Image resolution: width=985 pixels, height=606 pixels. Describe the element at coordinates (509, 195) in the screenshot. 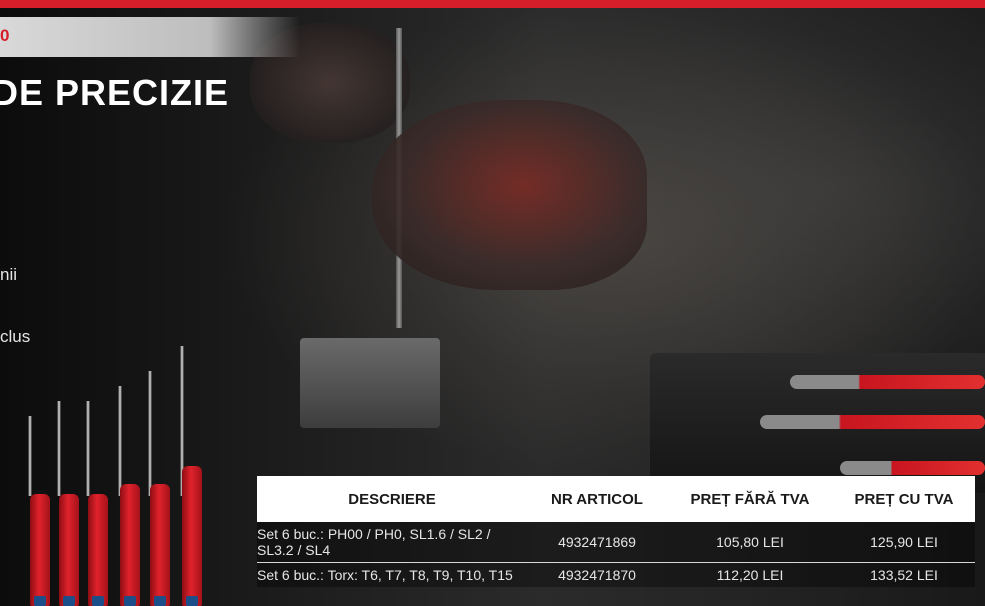

I see `glove-right` at that location.